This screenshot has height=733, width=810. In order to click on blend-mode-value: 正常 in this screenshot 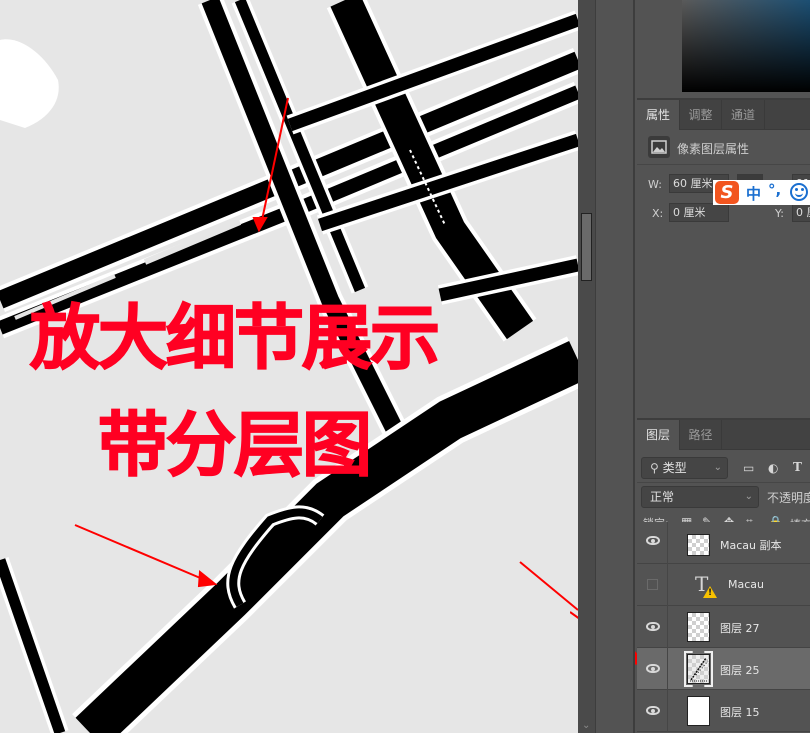, I will do `click(662, 497)`.